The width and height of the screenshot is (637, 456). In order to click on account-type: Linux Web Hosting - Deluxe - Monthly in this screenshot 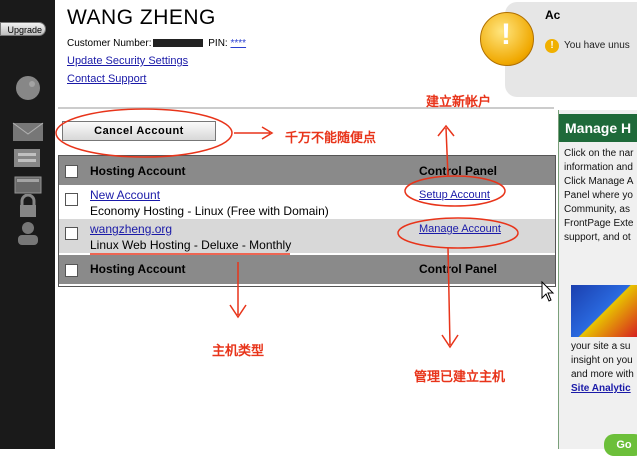, I will do `click(191, 245)`.